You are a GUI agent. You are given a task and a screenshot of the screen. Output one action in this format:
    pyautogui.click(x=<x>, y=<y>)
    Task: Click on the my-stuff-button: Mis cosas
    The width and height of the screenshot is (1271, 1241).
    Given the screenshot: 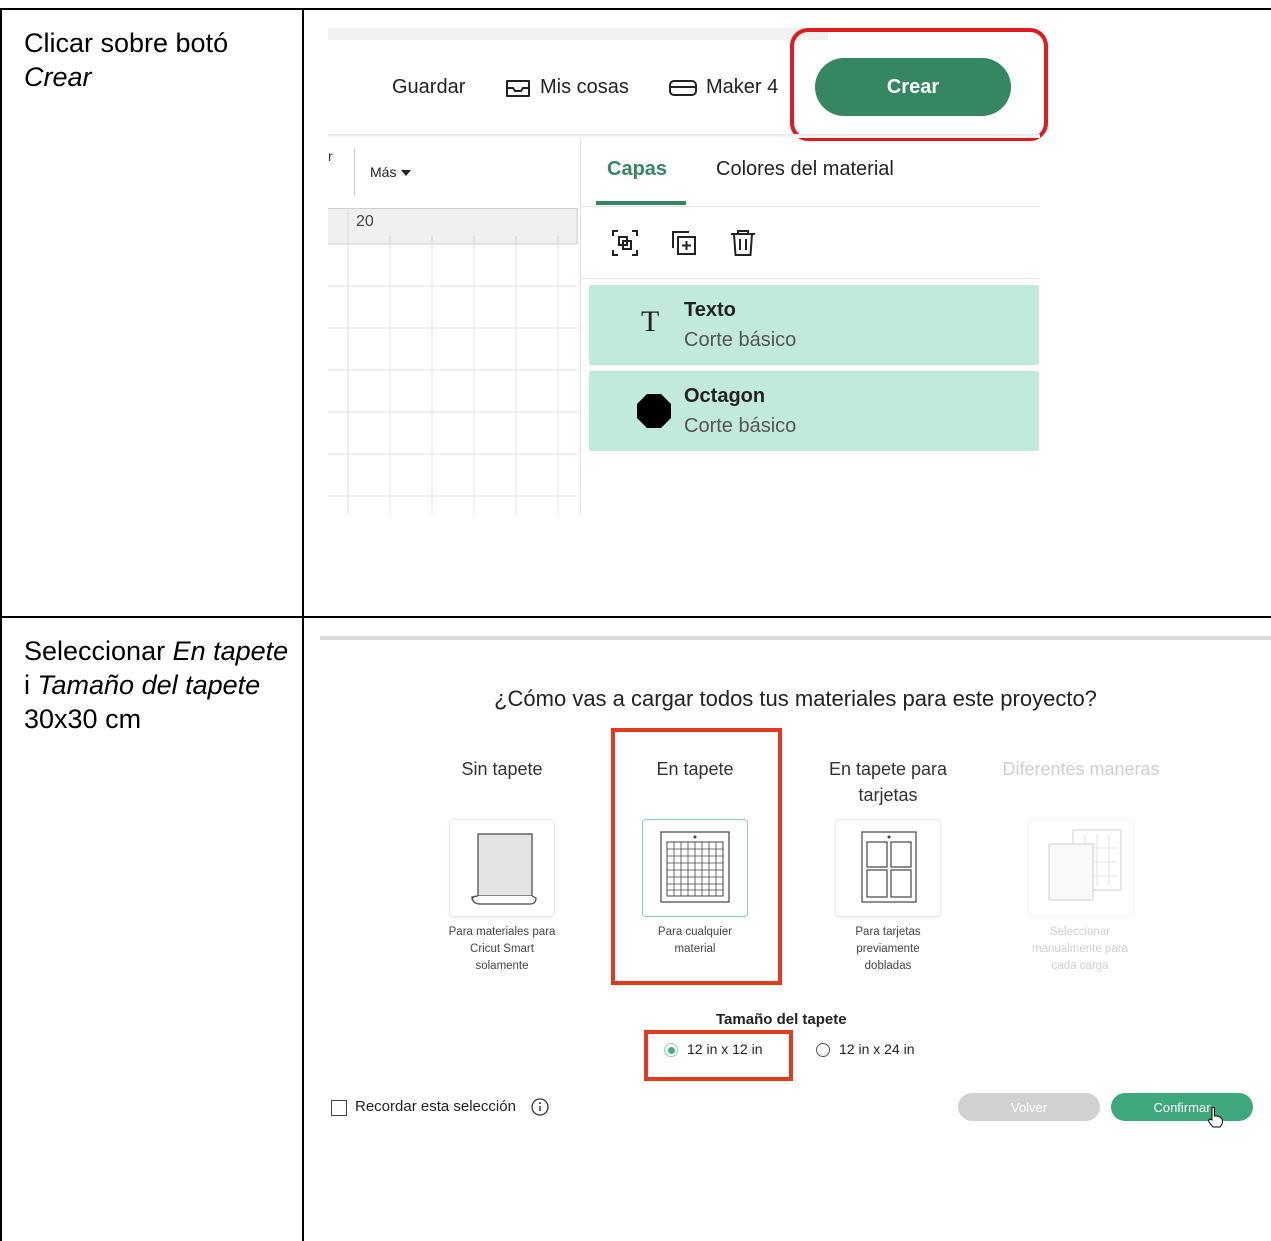 What is the action you would take?
    pyautogui.click(x=566, y=87)
    